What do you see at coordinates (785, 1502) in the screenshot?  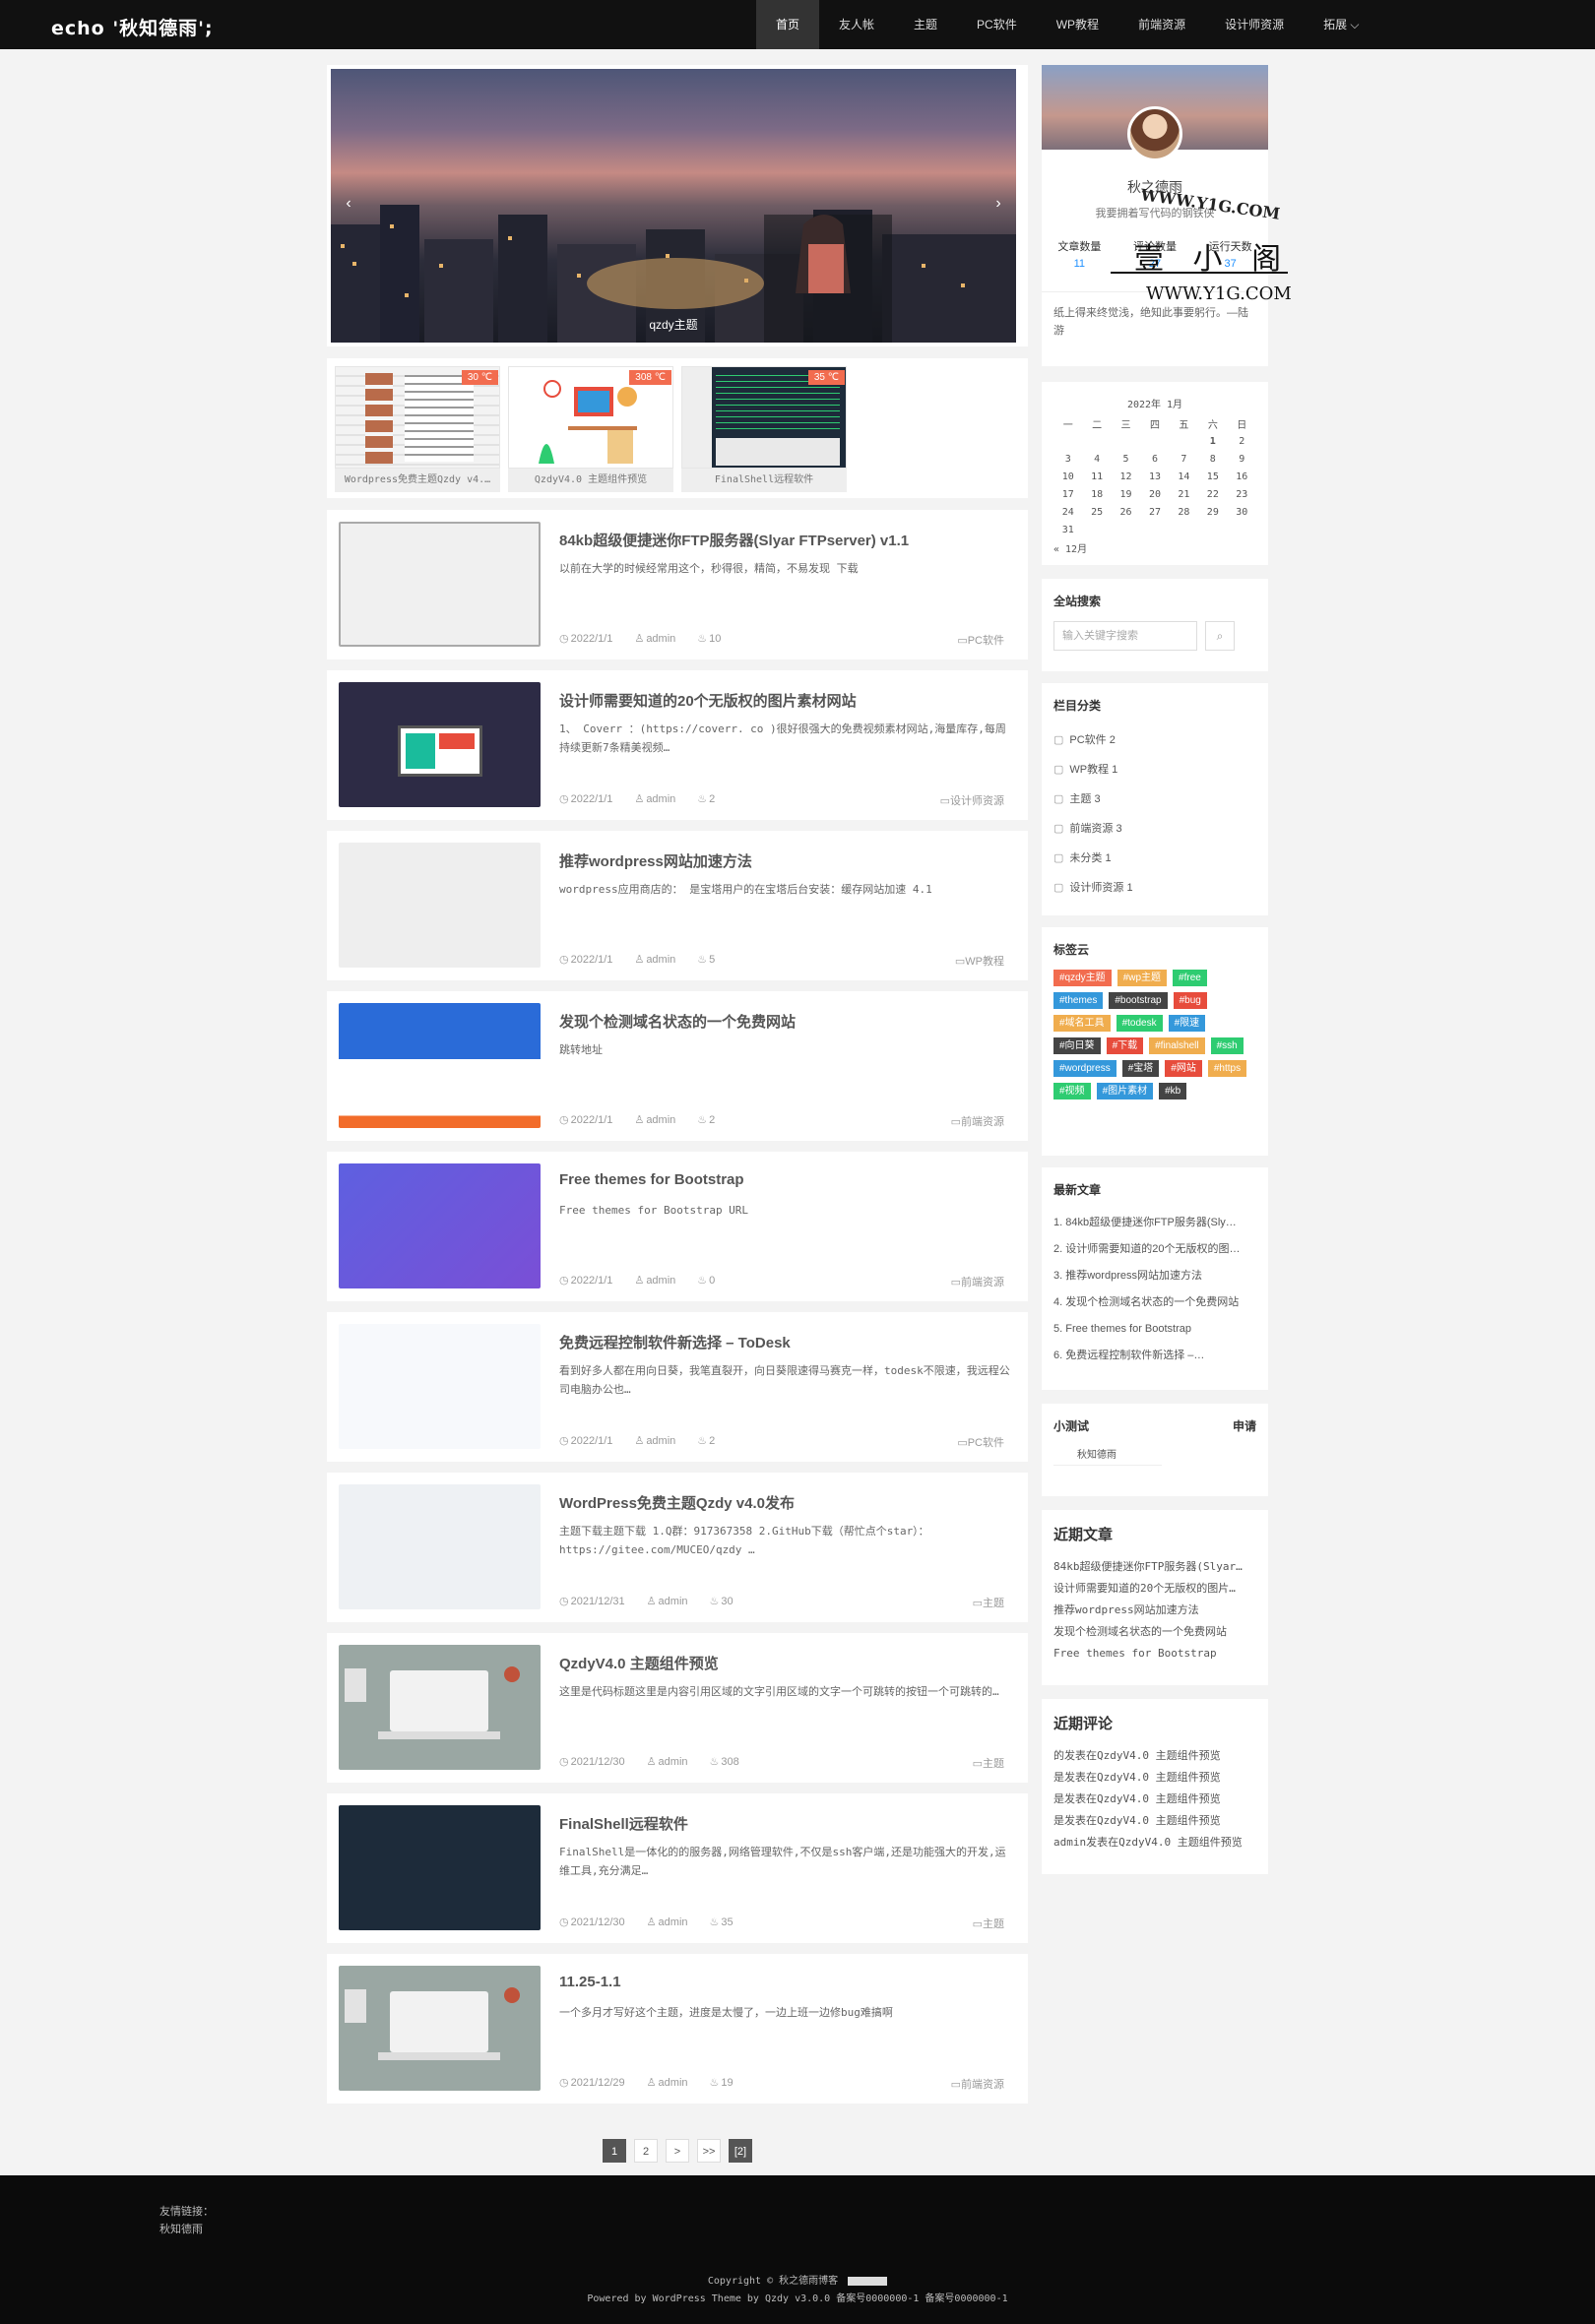 I see `post-title: WordPress免费主题Qzdy v4.0发布` at bounding box center [785, 1502].